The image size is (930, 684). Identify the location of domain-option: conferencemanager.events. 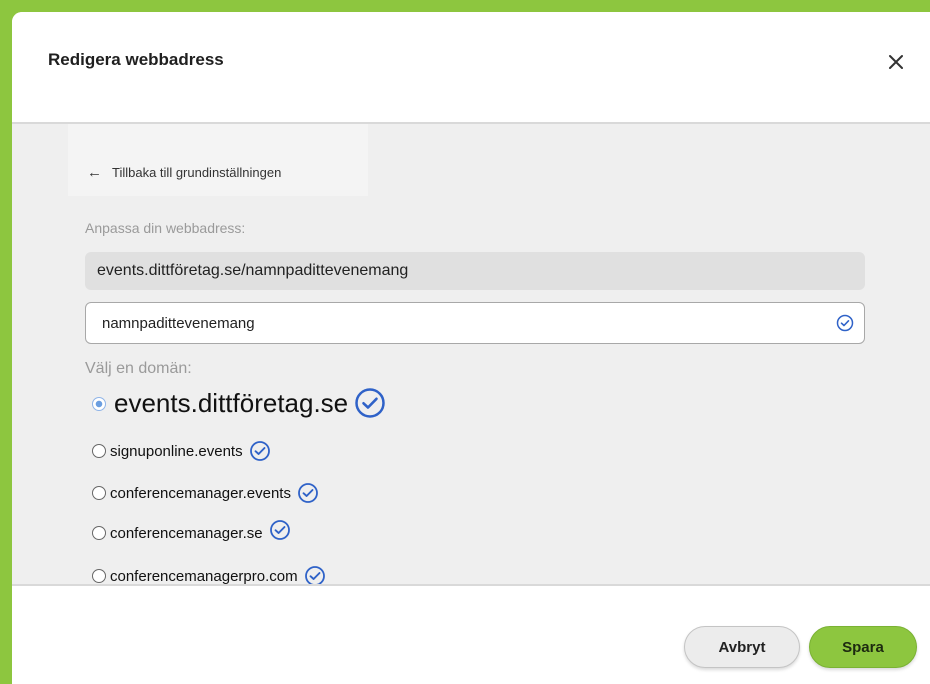
(205, 493).